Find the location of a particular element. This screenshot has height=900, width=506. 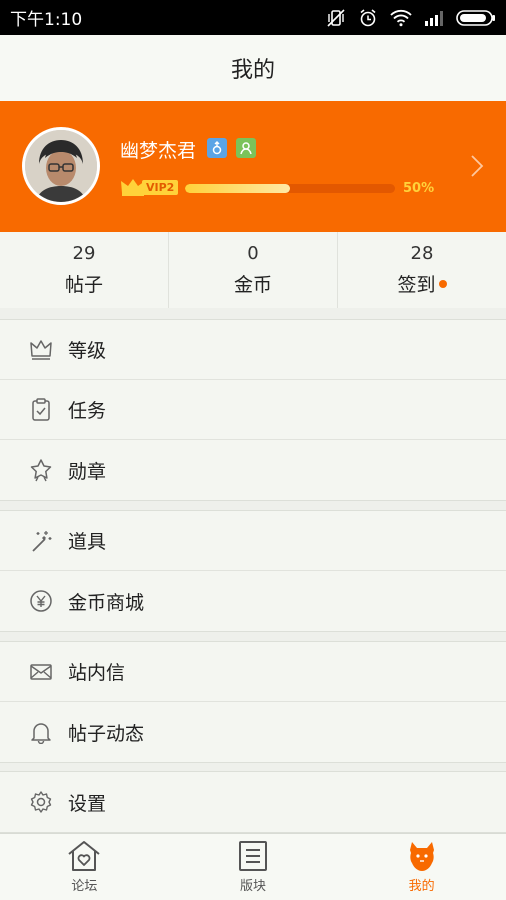

clipboard-check-icon is located at coordinates (41, 410).